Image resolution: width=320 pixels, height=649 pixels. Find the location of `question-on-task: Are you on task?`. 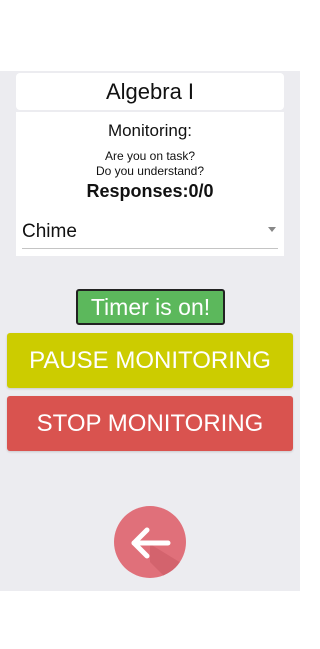

question-on-task: Are you on task? is located at coordinates (150, 156).